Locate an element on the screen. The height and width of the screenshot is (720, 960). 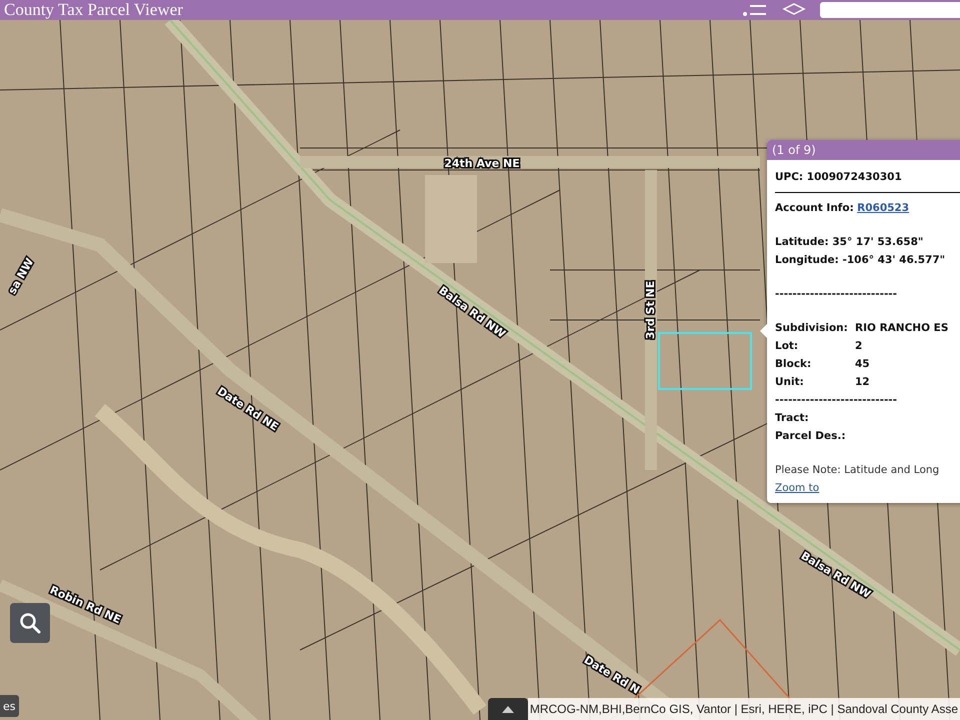
field-value: 2 is located at coordinates (858, 346).